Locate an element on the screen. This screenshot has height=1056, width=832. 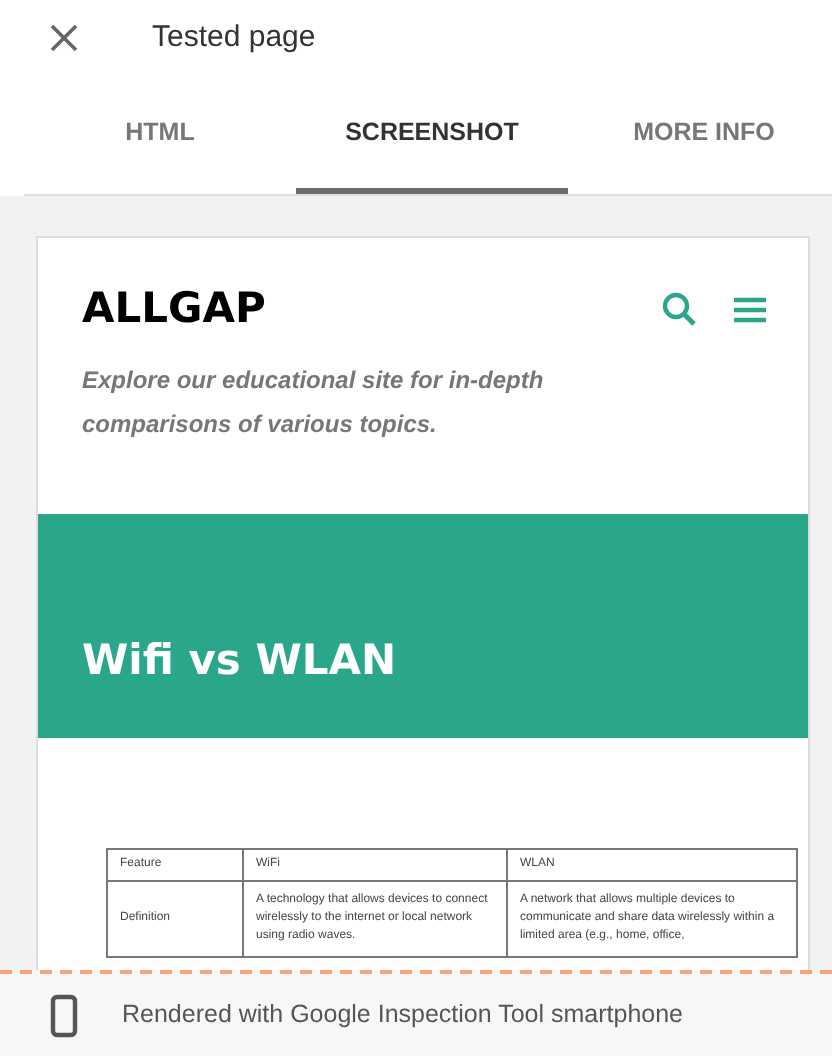
site-tagline: Explore our educational site for in-depth comparisons of various topics. is located at coordinates (313, 402).